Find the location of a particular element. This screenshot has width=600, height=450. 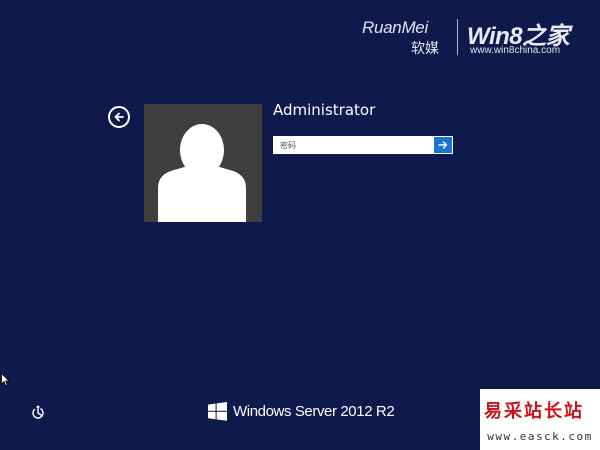

product-name: Windows Server 2012 R2 is located at coordinates (314, 411).